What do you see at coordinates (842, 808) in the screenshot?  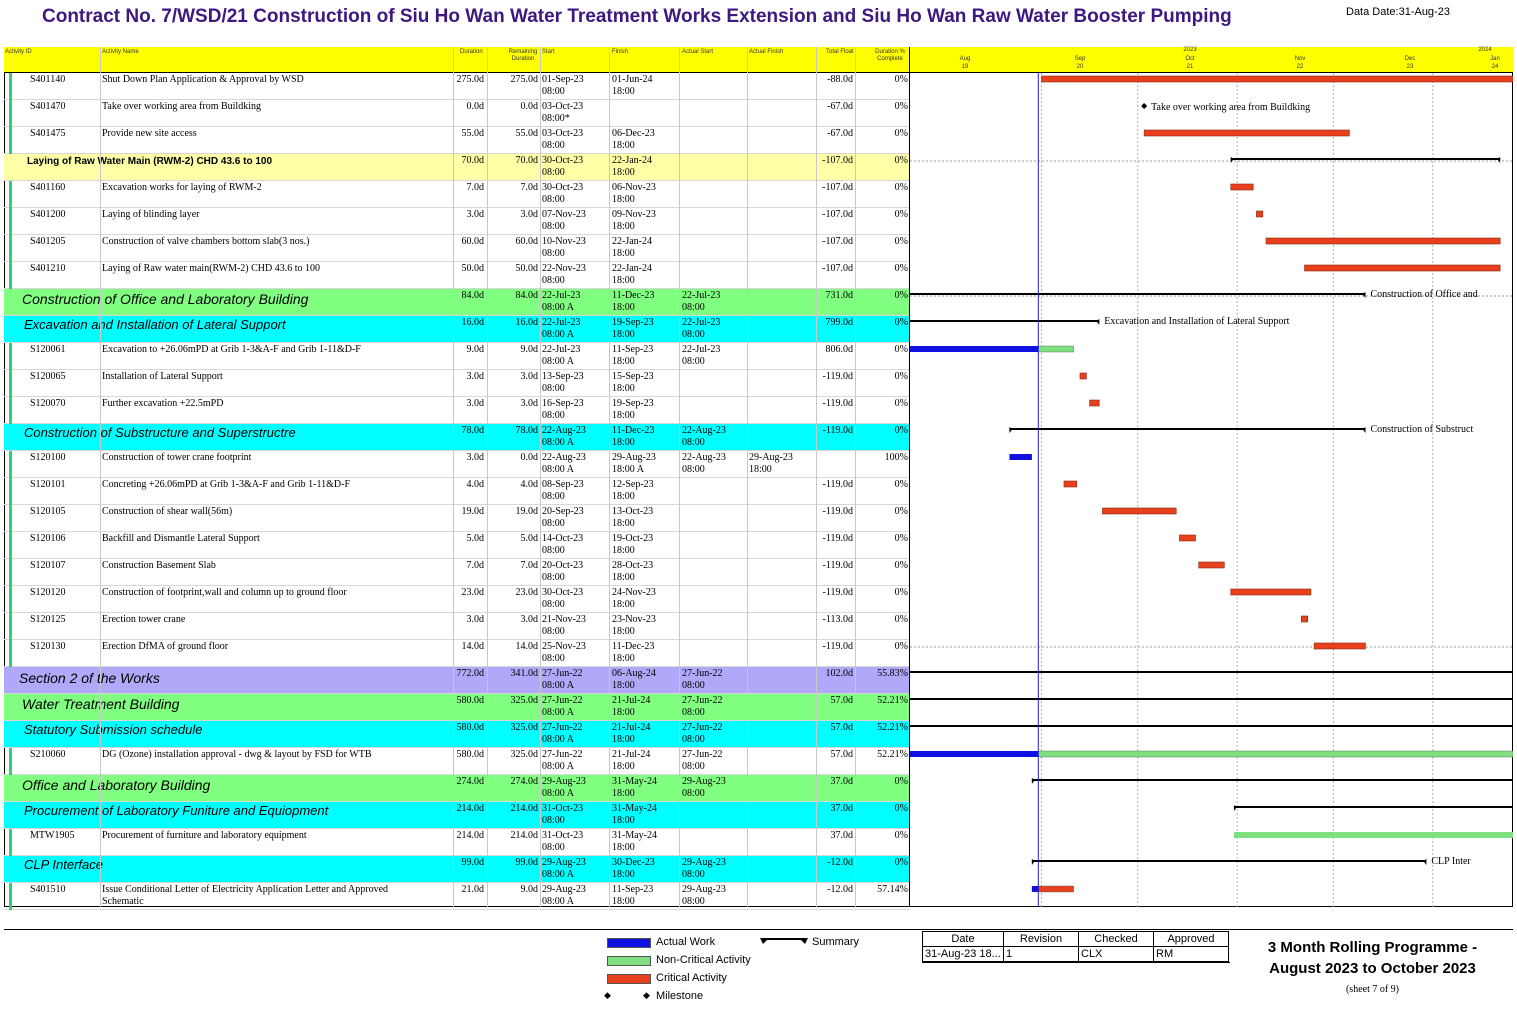 I see `cell-float: 37.0d` at bounding box center [842, 808].